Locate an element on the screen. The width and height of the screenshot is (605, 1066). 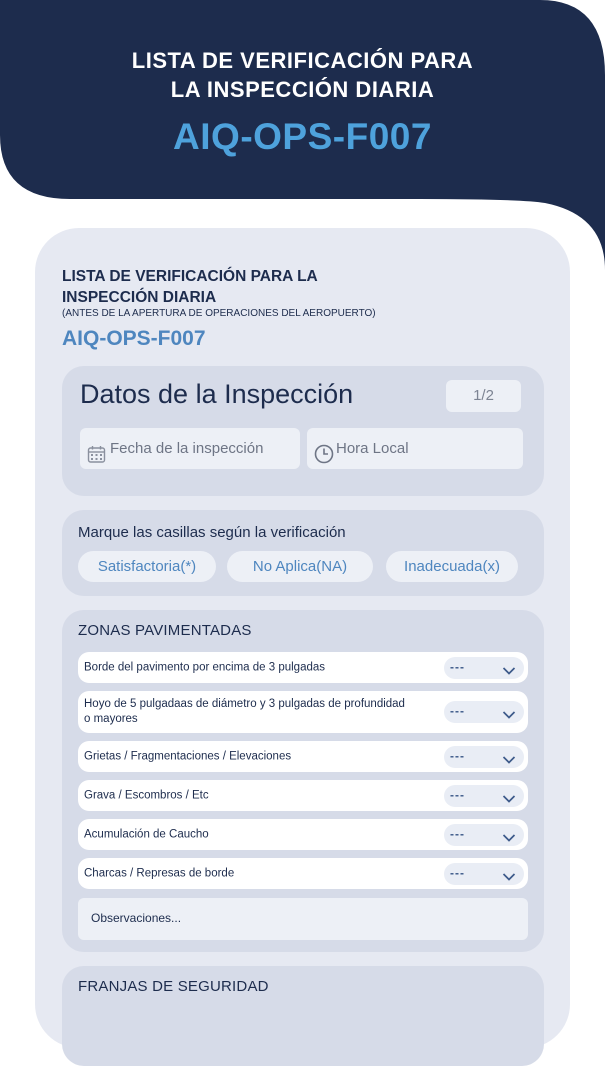
inspection-data-title: Datos de la Inspección is located at coordinates (217, 394).